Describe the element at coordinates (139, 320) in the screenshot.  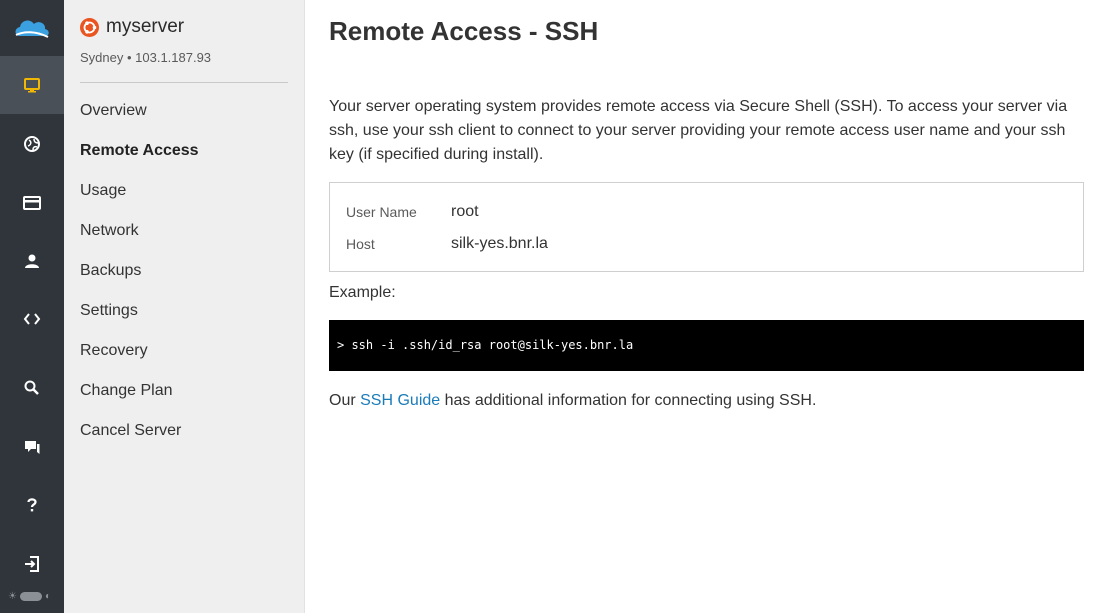
I see `nav-settings: Settings` at that location.